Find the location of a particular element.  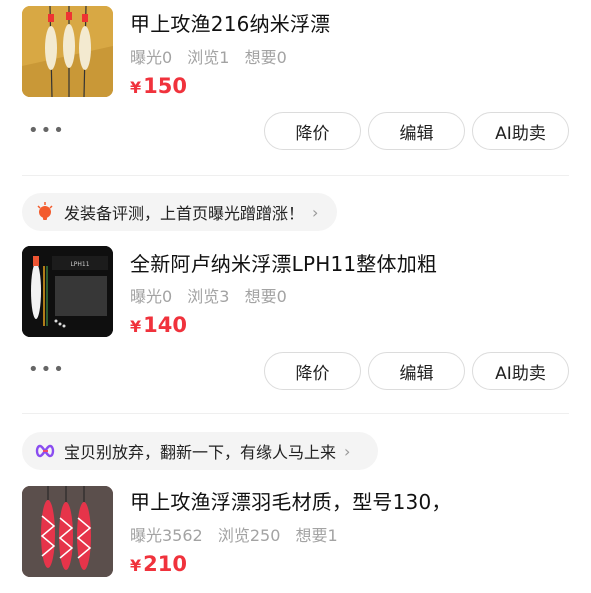

product-stats: 曝光3562 浏览250 想要1 is located at coordinates (239, 534).